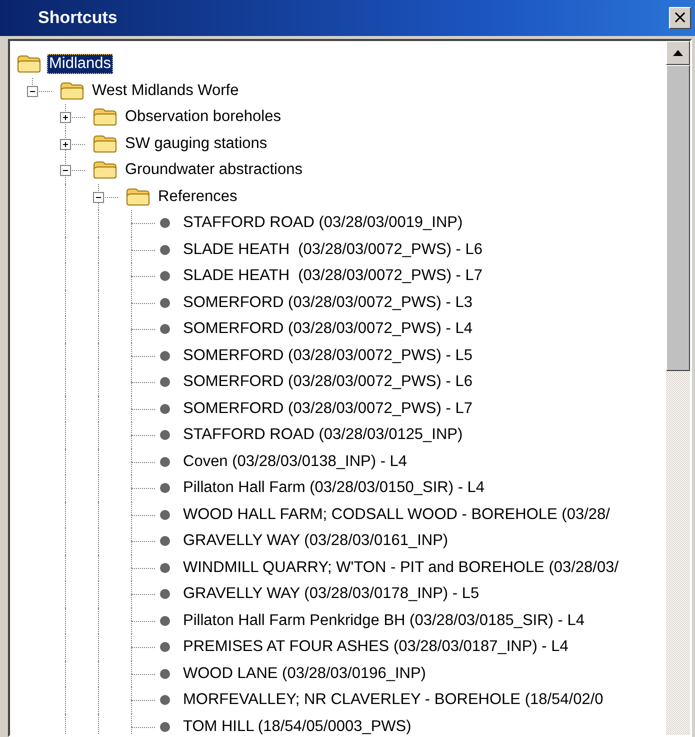 The width and height of the screenshot is (695, 737). Describe the element at coordinates (678, 388) in the screenshot. I see `scrollbar` at that location.